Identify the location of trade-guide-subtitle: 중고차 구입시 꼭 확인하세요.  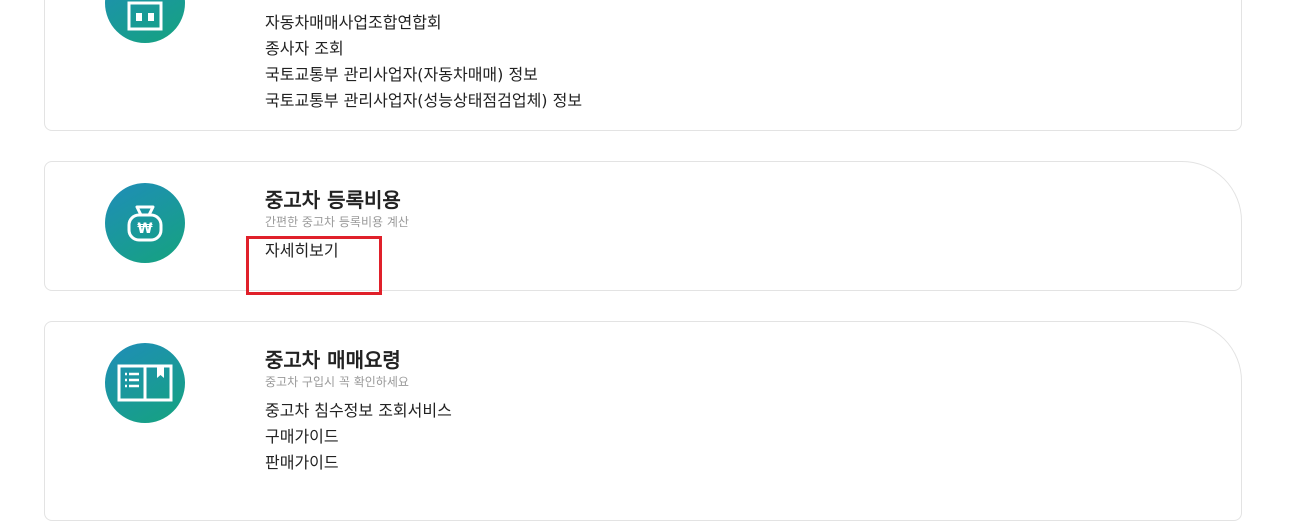
(337, 382).